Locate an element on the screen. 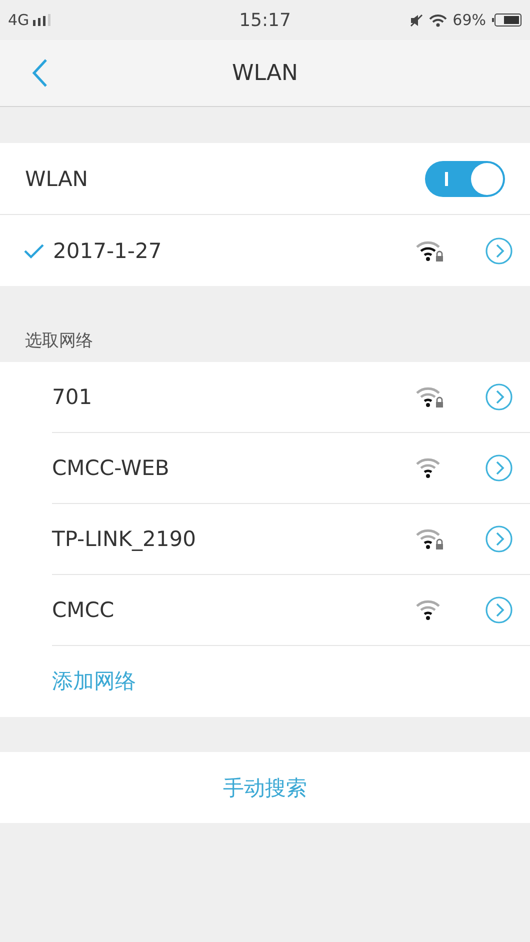 This screenshot has height=942, width=530. mute-icon is located at coordinates (416, 20).